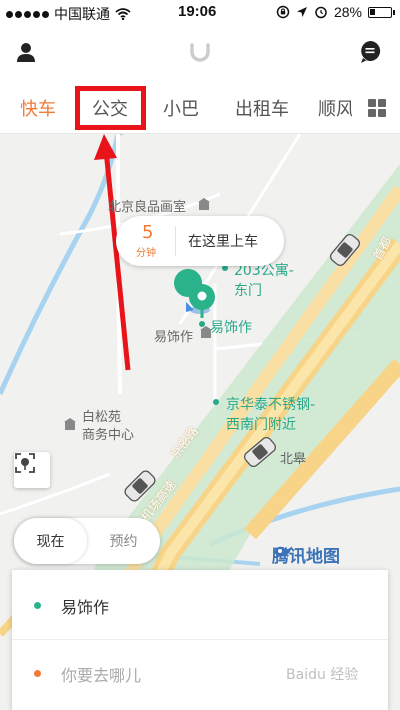 The width and height of the screenshot is (400, 710). I want to click on map-label-jinghua-gate: 西南门附近, so click(261, 425).